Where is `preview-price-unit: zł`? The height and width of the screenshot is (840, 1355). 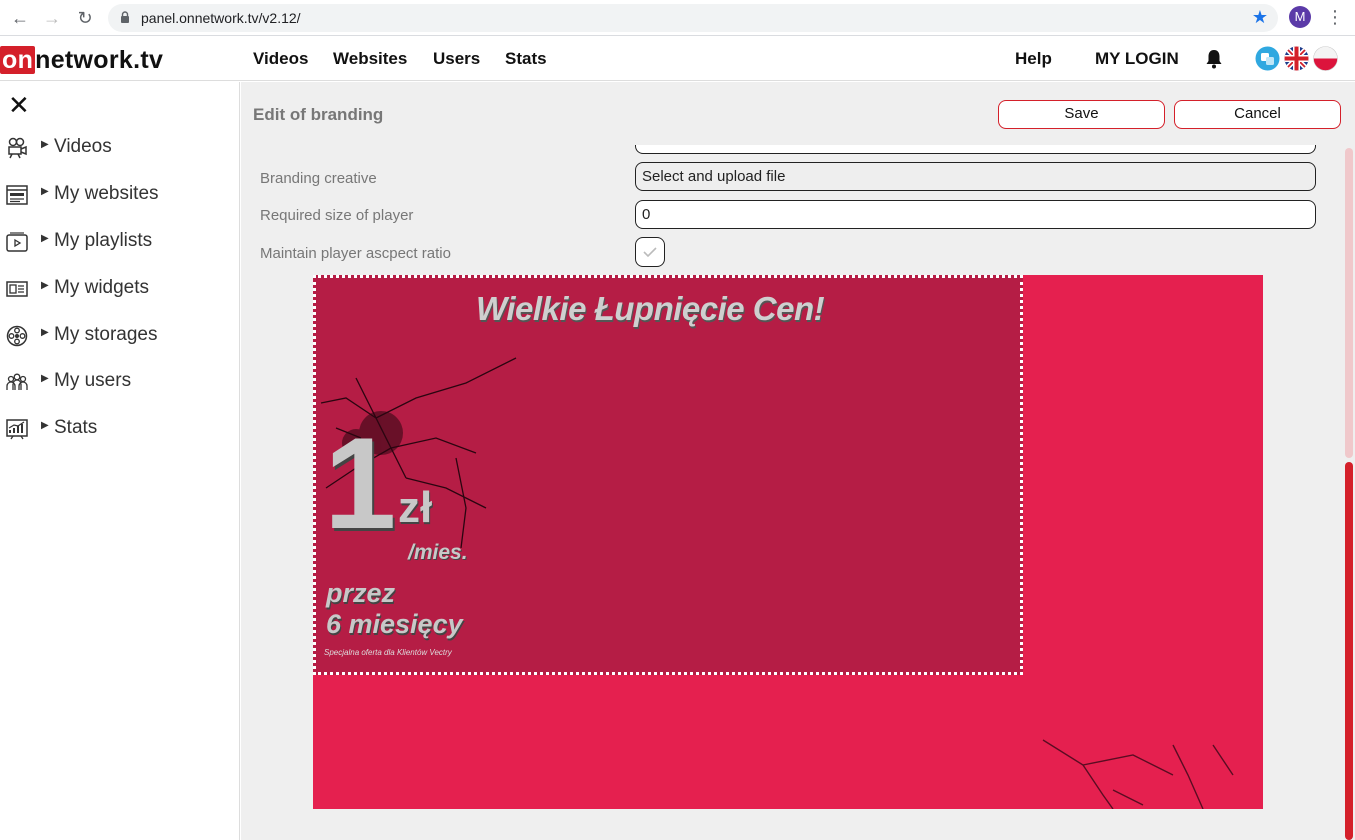 preview-price-unit: zł is located at coordinates (415, 507).